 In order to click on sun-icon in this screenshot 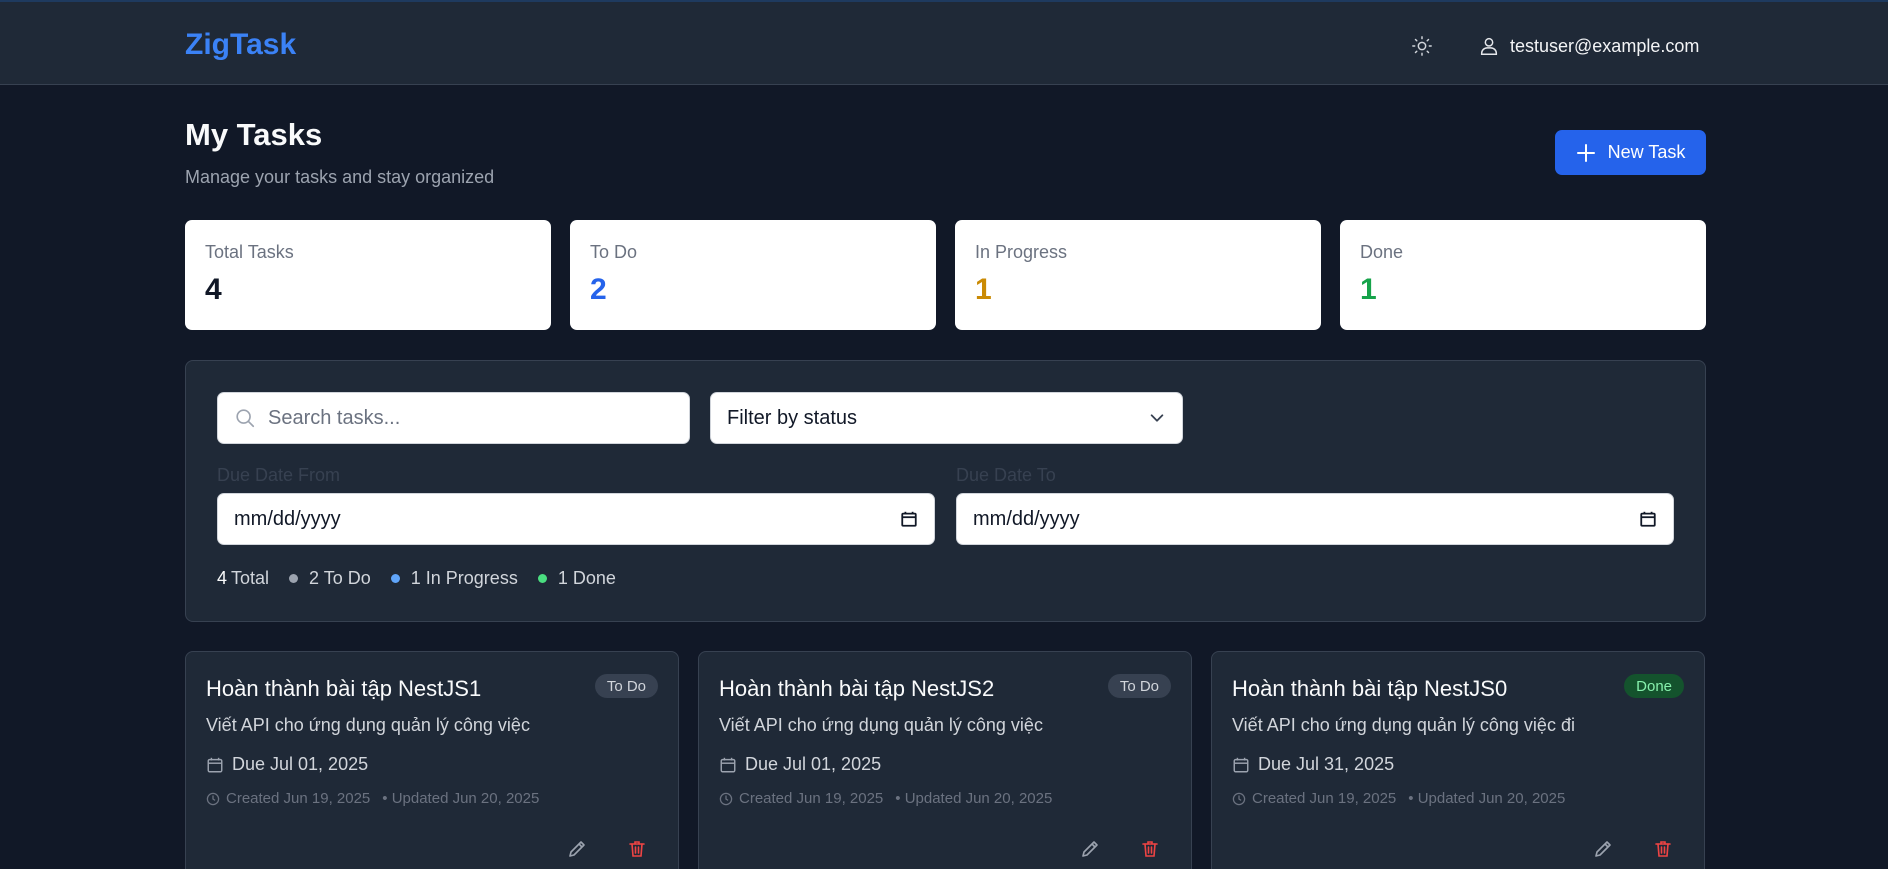, I will do `click(1422, 46)`.